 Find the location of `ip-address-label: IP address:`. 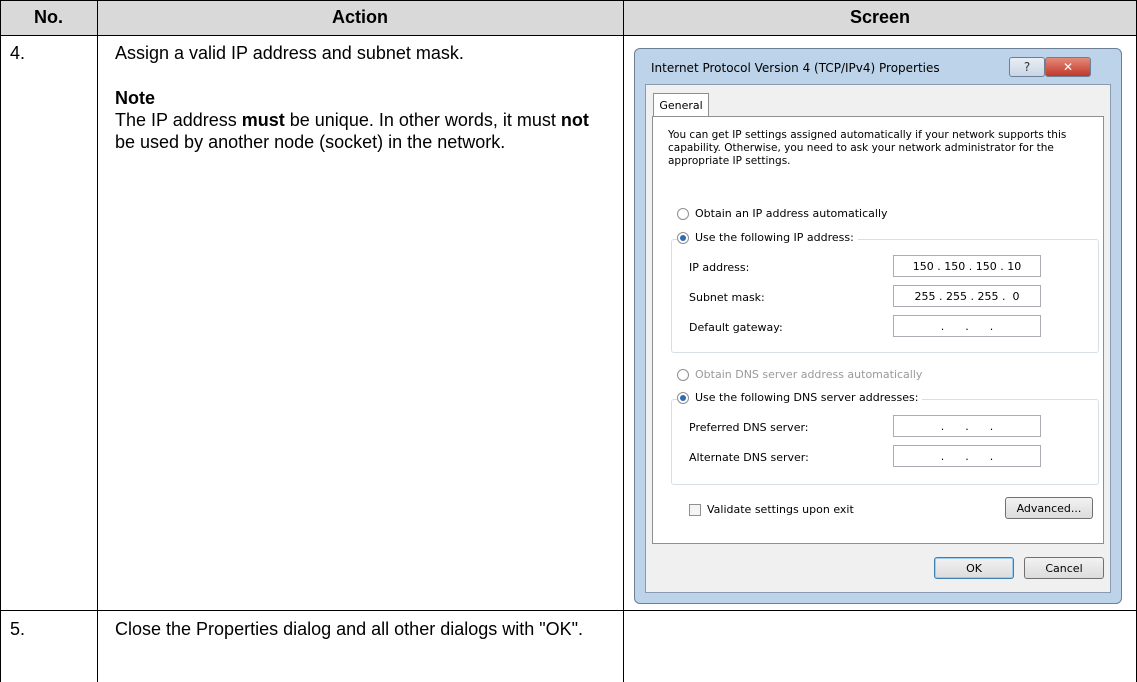

ip-address-label: IP address: is located at coordinates (719, 267).